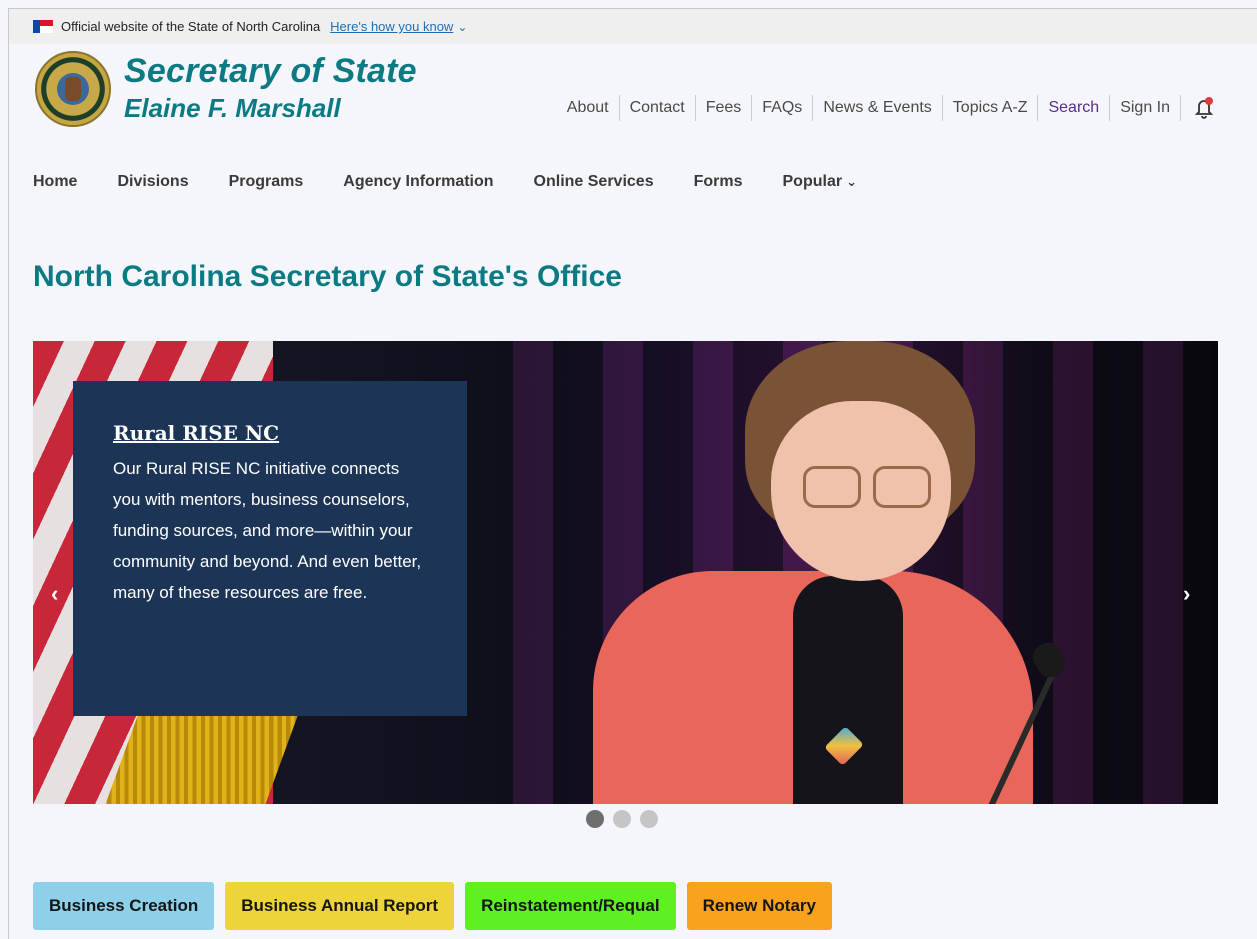  Describe the element at coordinates (1197, 108) in the screenshot. I see `bell-notification-icon` at that location.